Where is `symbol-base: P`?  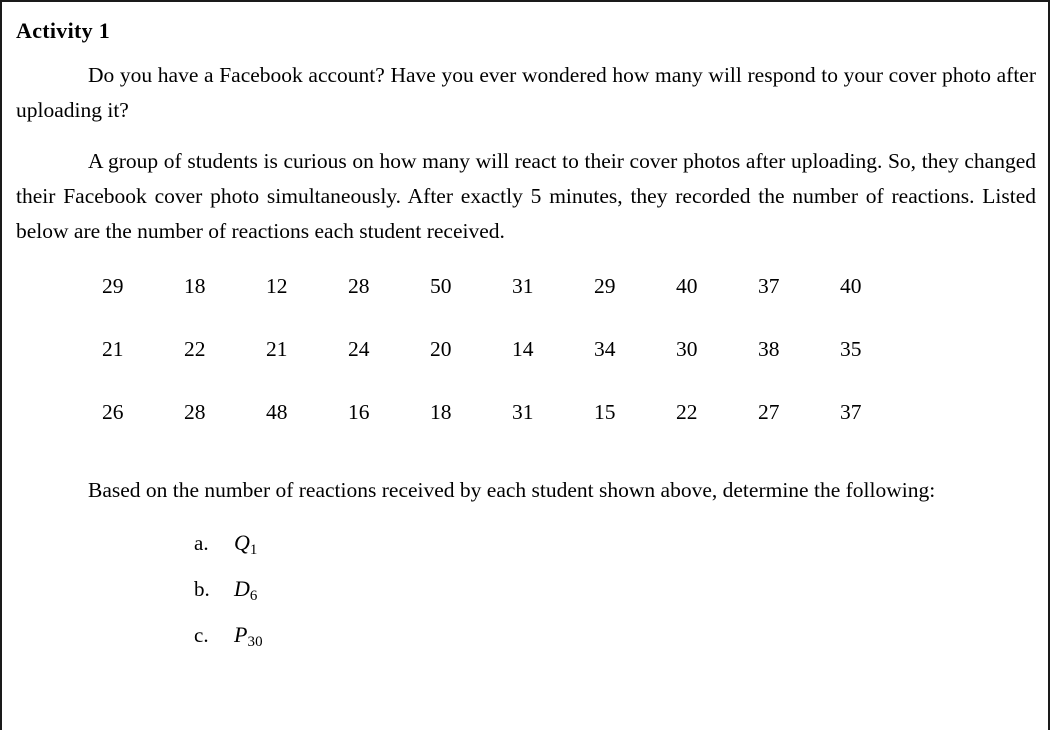 symbol-base: P is located at coordinates (241, 634).